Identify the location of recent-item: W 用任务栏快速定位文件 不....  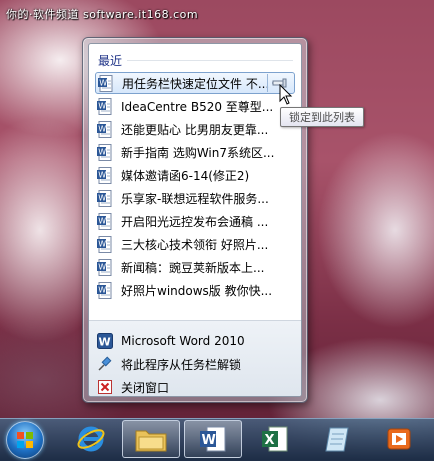
(195, 83).